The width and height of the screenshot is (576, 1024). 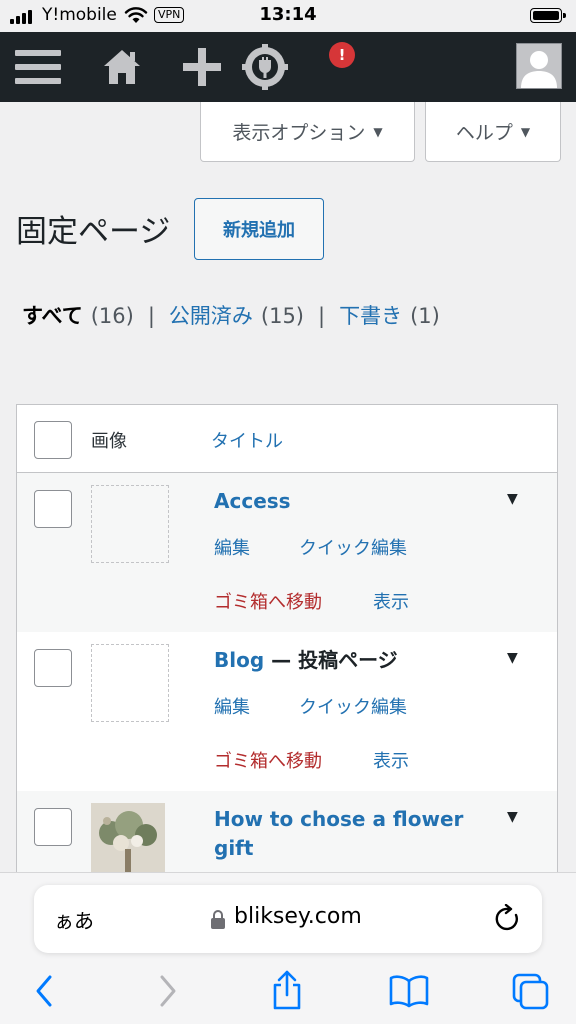 I want to click on home-icon, so click(x=122, y=67).